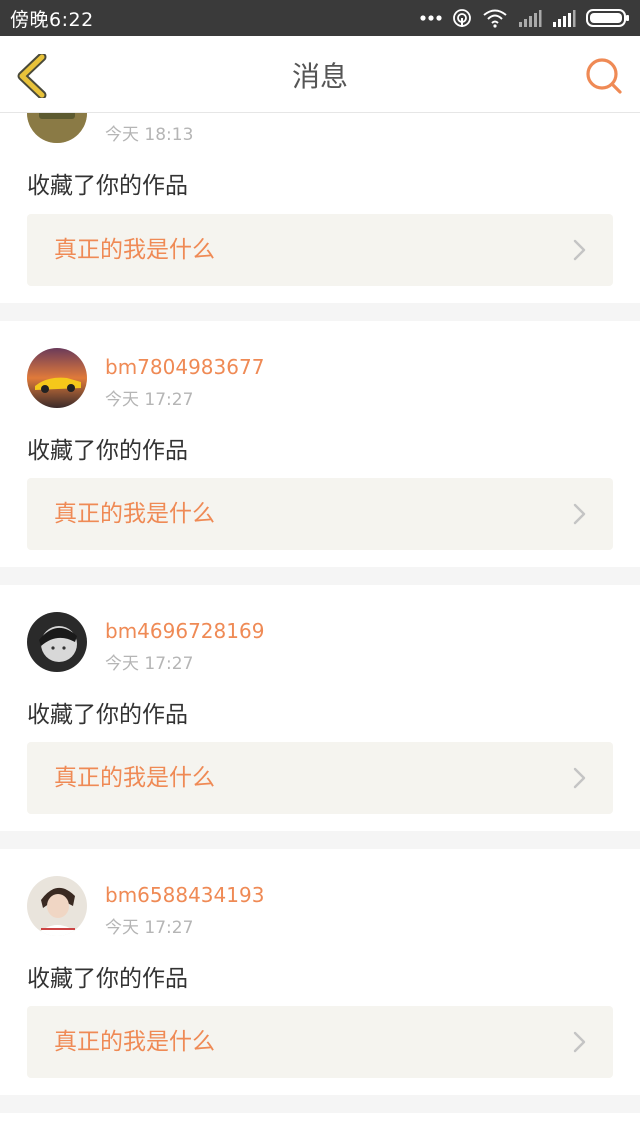 The image size is (640, 1138). I want to click on status-bar: 傍晚6:22, so click(320, 18).